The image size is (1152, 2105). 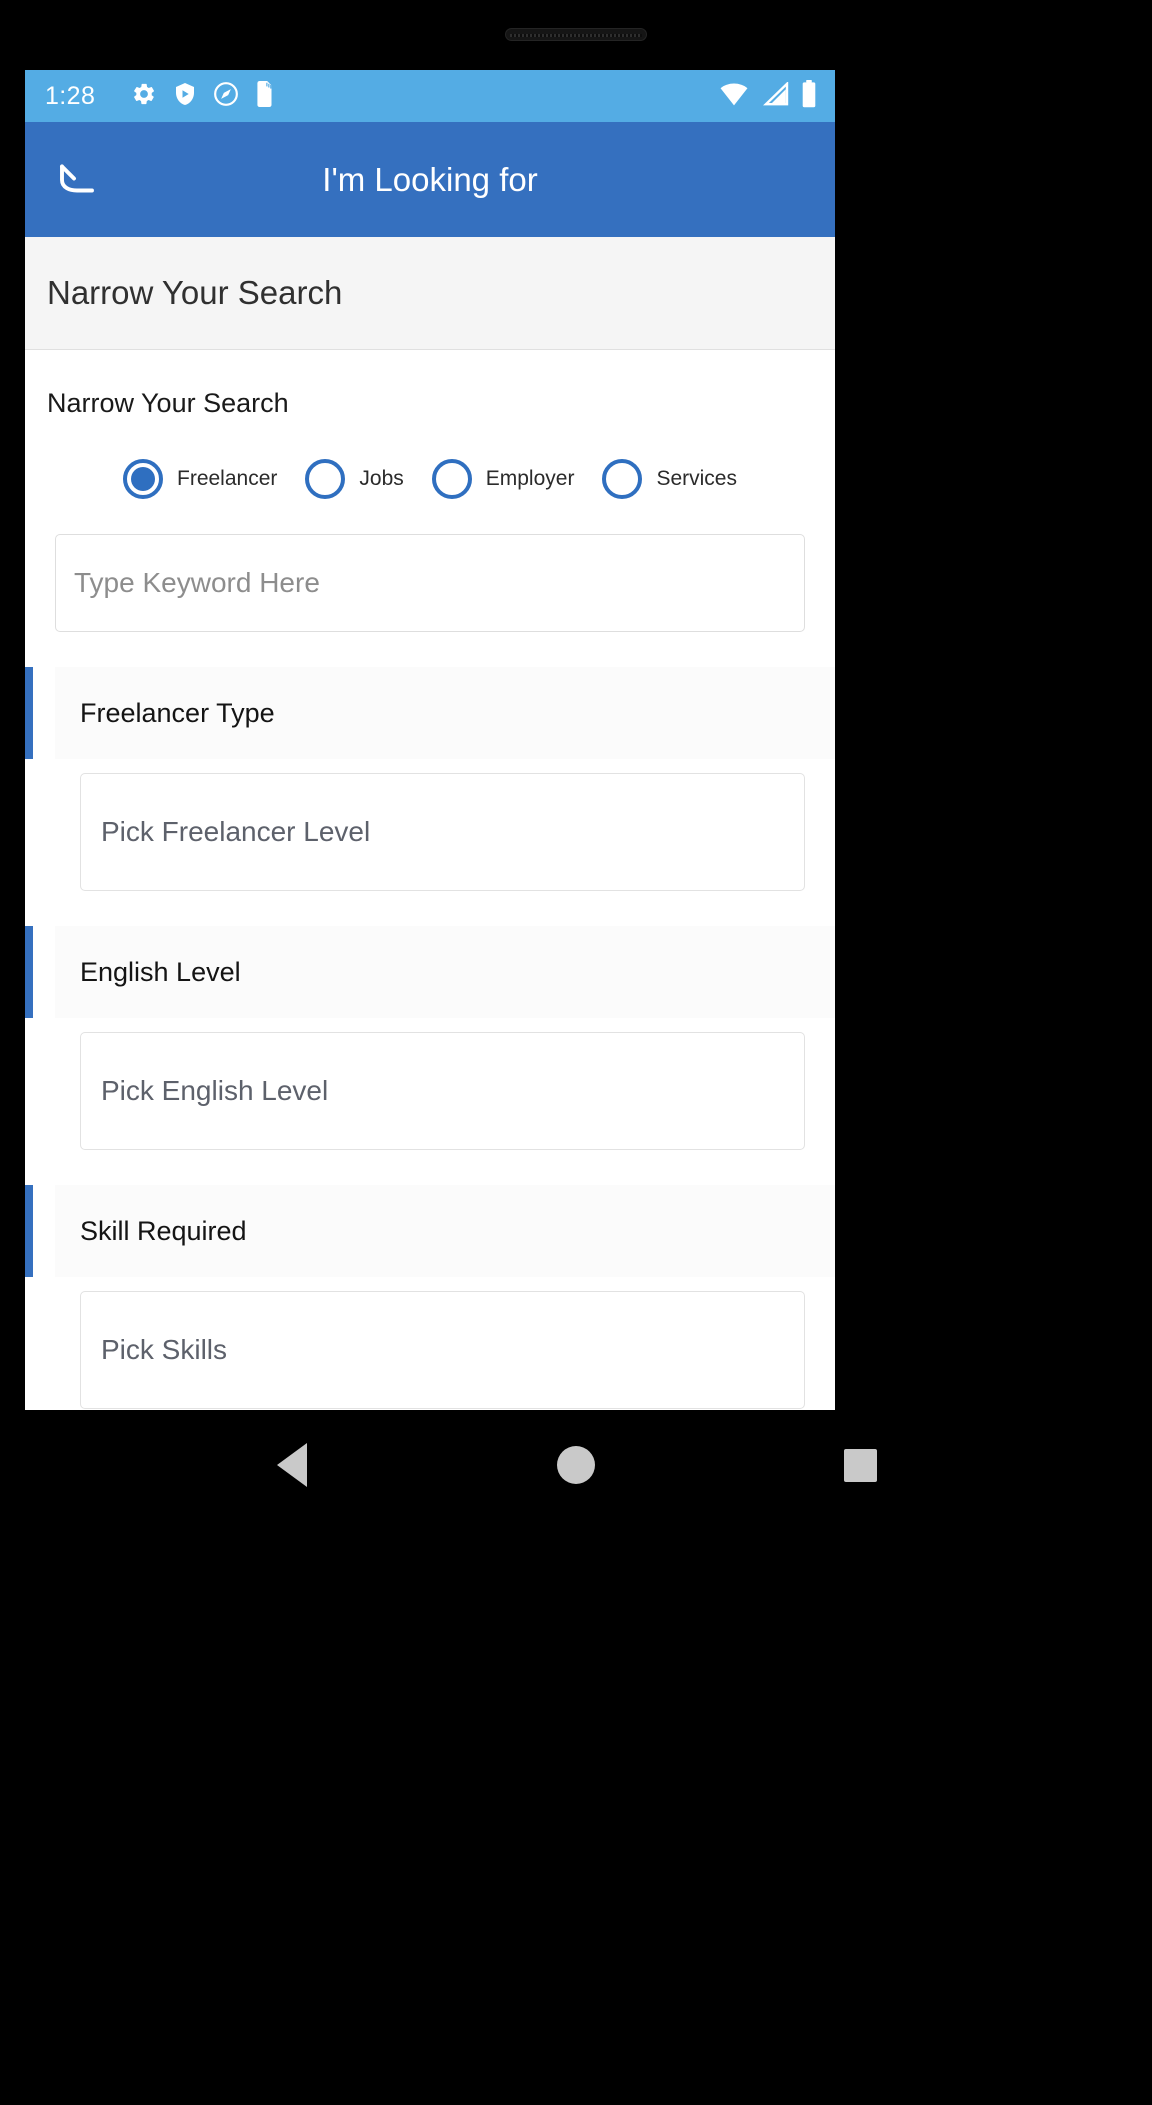 I want to click on sd-card-icon, so click(x=265, y=96).